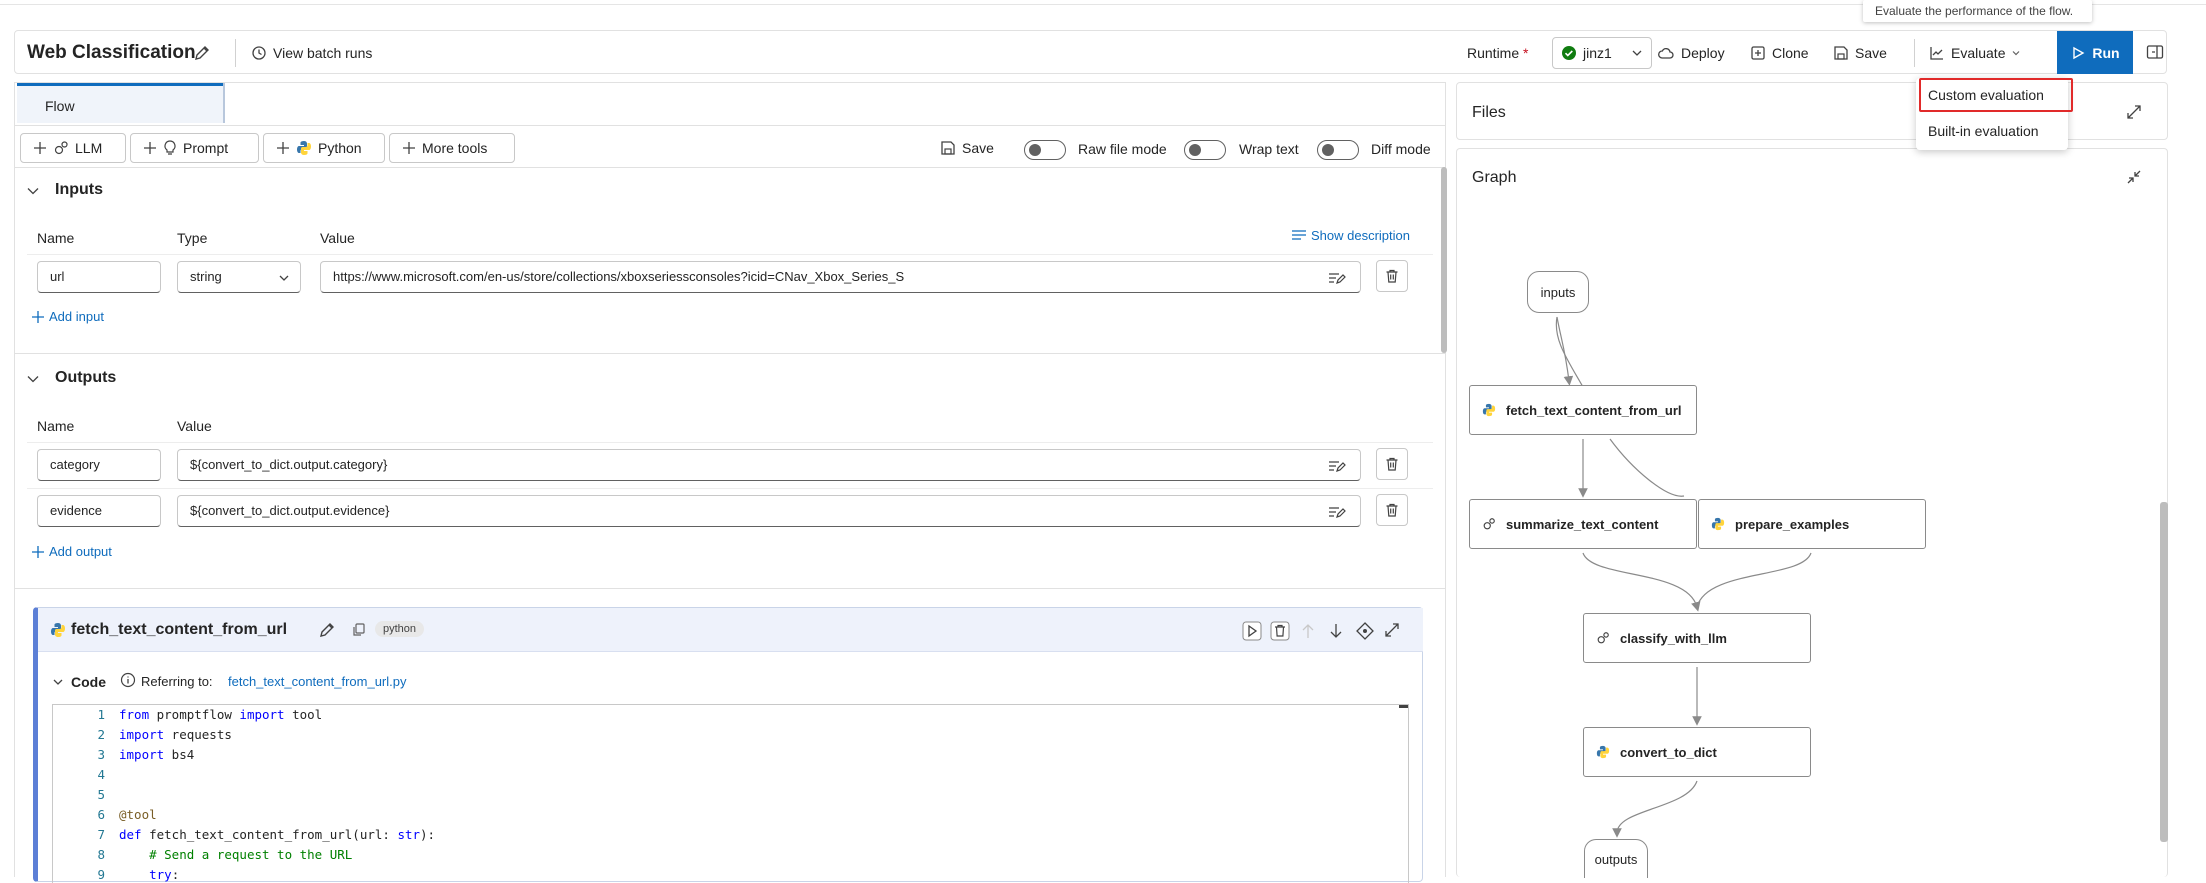 This screenshot has height=883, width=2206. I want to click on input-type-select: string, so click(239, 277).